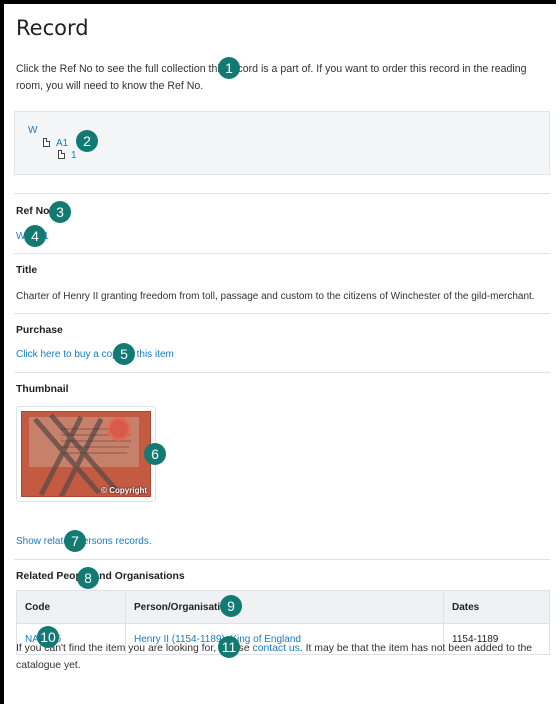  I want to click on marker-9: 9, so click(231, 606).